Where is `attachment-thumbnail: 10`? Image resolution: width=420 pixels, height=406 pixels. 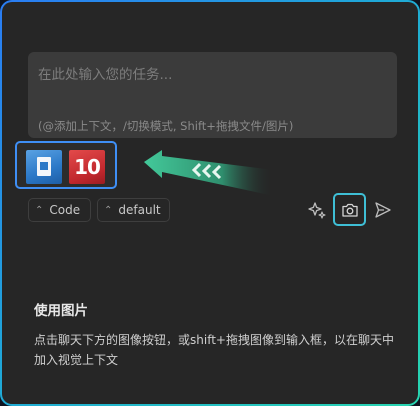
attachment-thumbnail: 10 is located at coordinates (87, 167).